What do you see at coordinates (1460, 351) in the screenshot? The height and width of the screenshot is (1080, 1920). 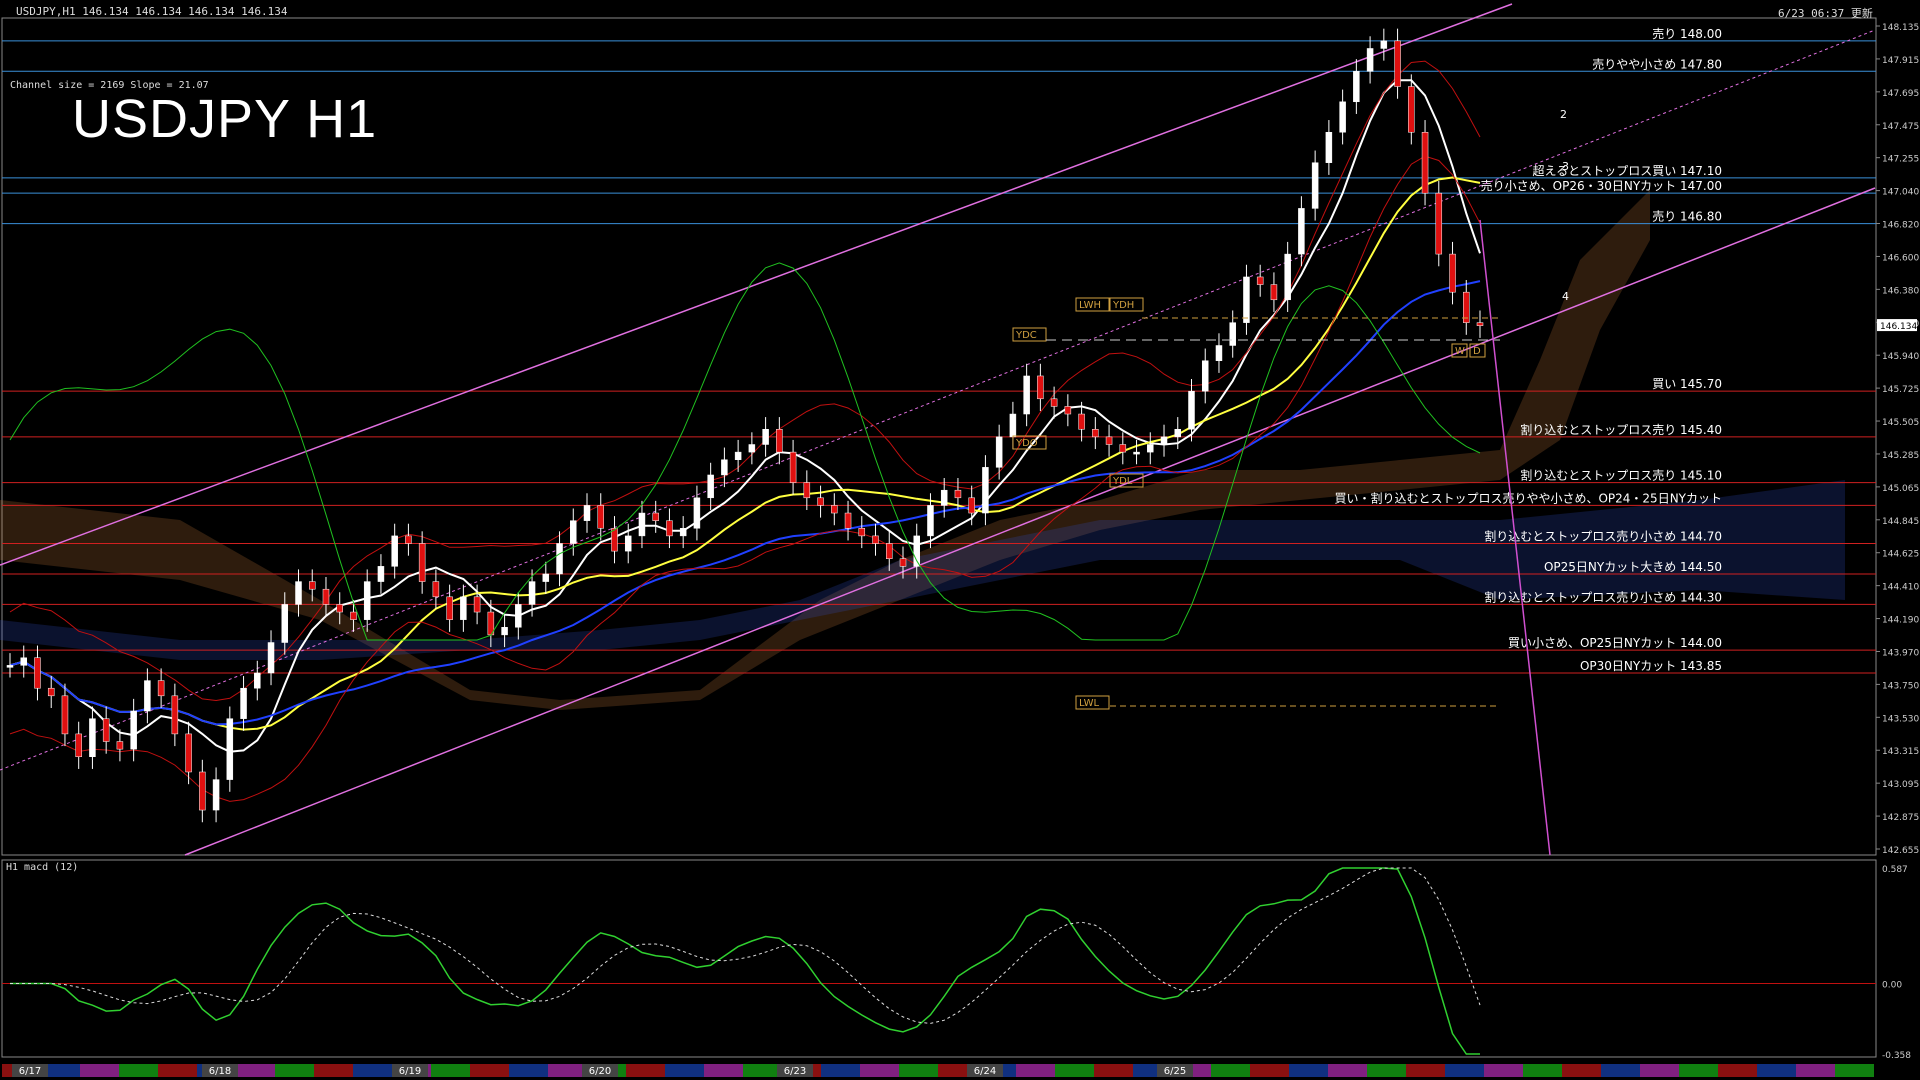 I see `tag-label: W` at bounding box center [1460, 351].